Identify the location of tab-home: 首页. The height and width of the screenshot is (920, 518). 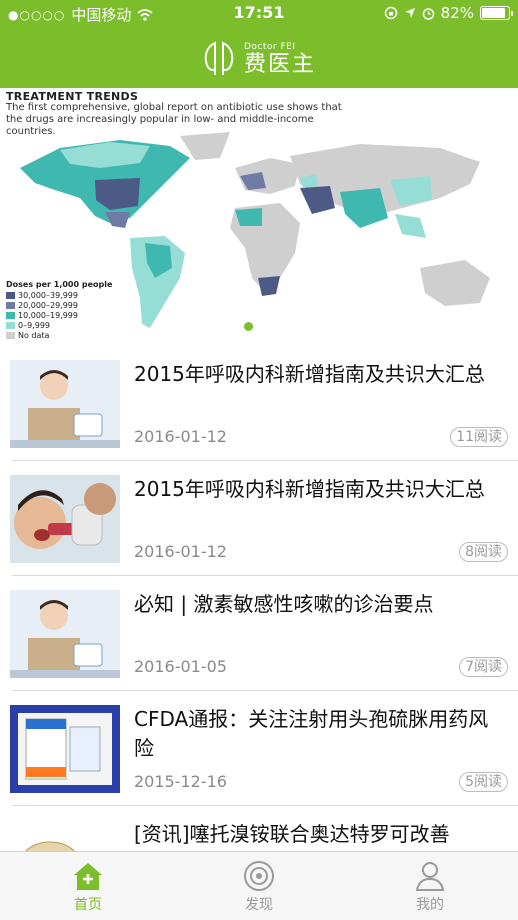
(88, 886).